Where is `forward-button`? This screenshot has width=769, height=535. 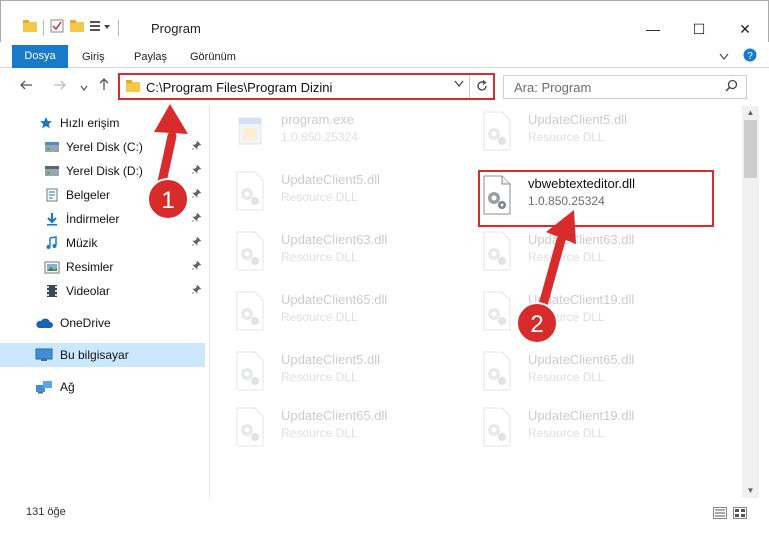 forward-button is located at coordinates (60, 86).